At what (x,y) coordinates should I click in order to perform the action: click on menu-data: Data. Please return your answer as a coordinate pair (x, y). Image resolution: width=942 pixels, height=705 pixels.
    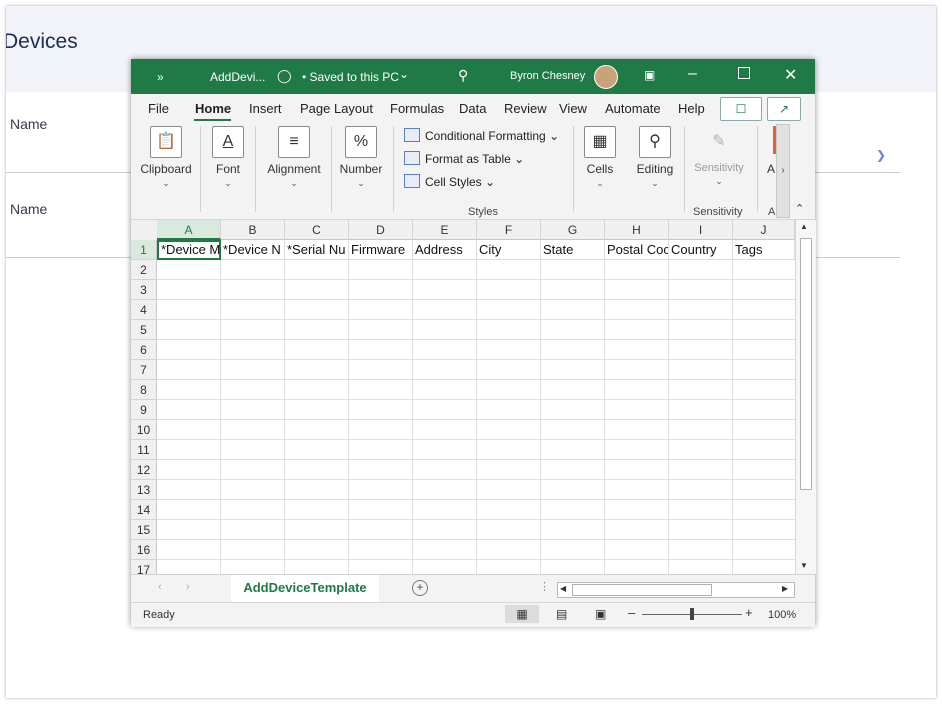
    Looking at the image, I should click on (472, 108).